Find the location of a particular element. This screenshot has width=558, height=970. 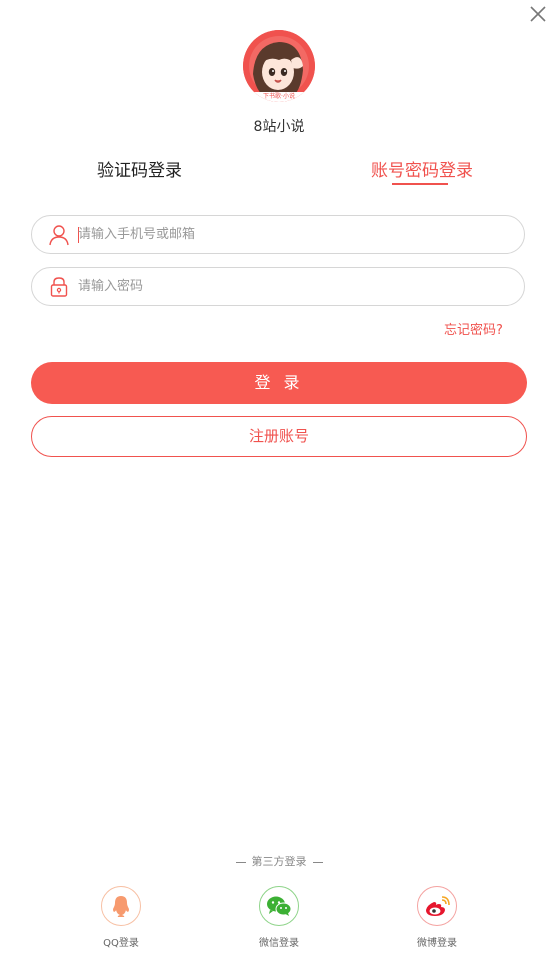

close-icon is located at coordinates (538, 14).